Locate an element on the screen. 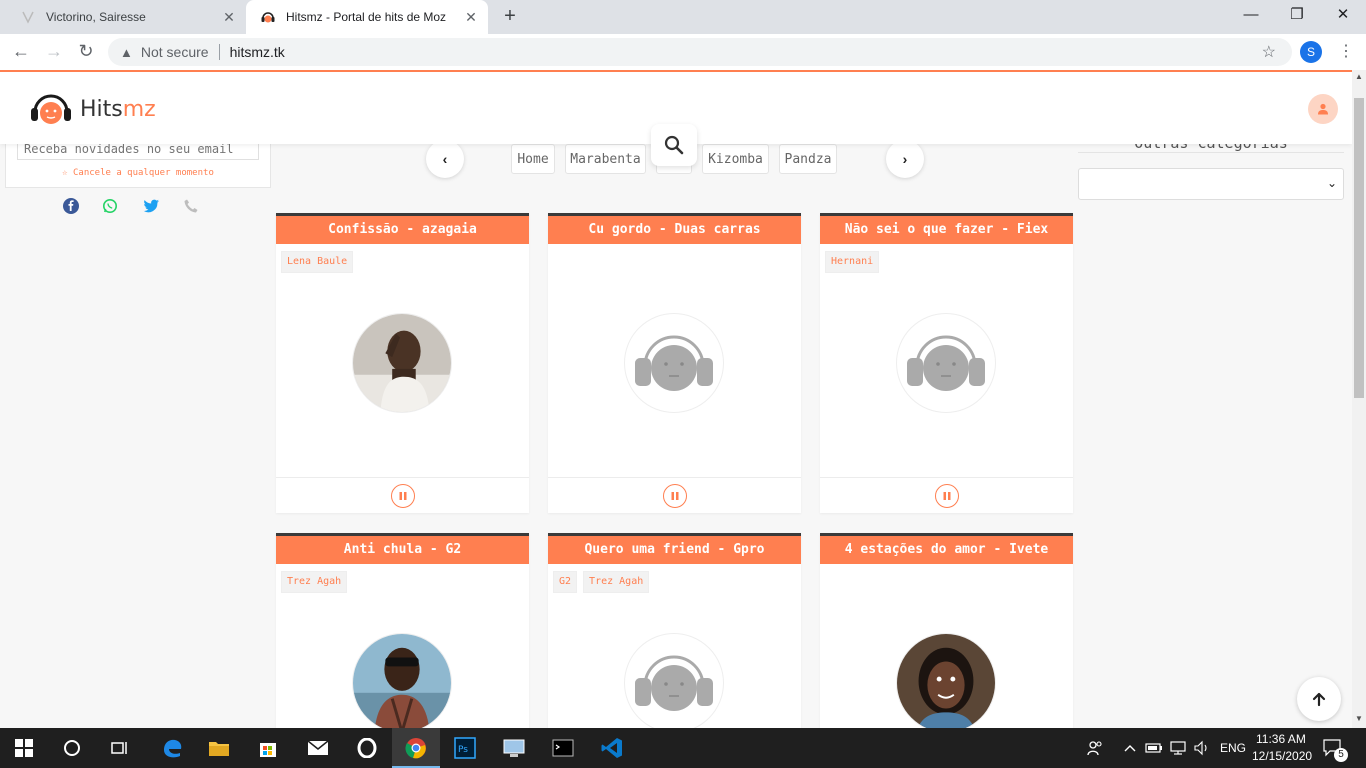 Image resolution: width=1366 pixels, height=768 pixels. search-button is located at coordinates (674, 145).